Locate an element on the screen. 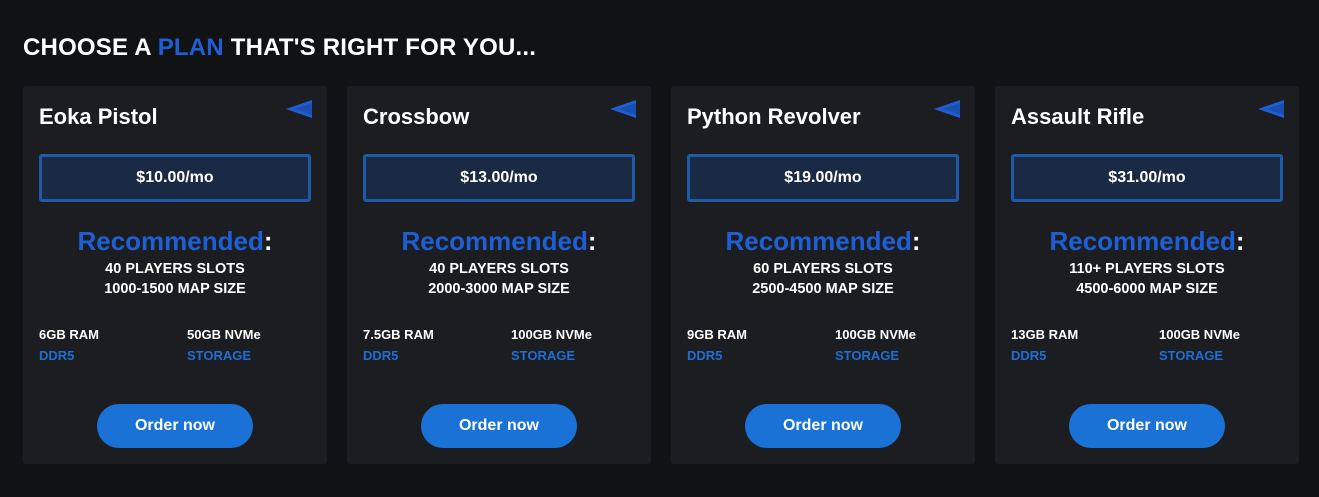 Image resolution: width=1319 pixels, height=497 pixels. price-label: $31.00/mo is located at coordinates (1147, 177).